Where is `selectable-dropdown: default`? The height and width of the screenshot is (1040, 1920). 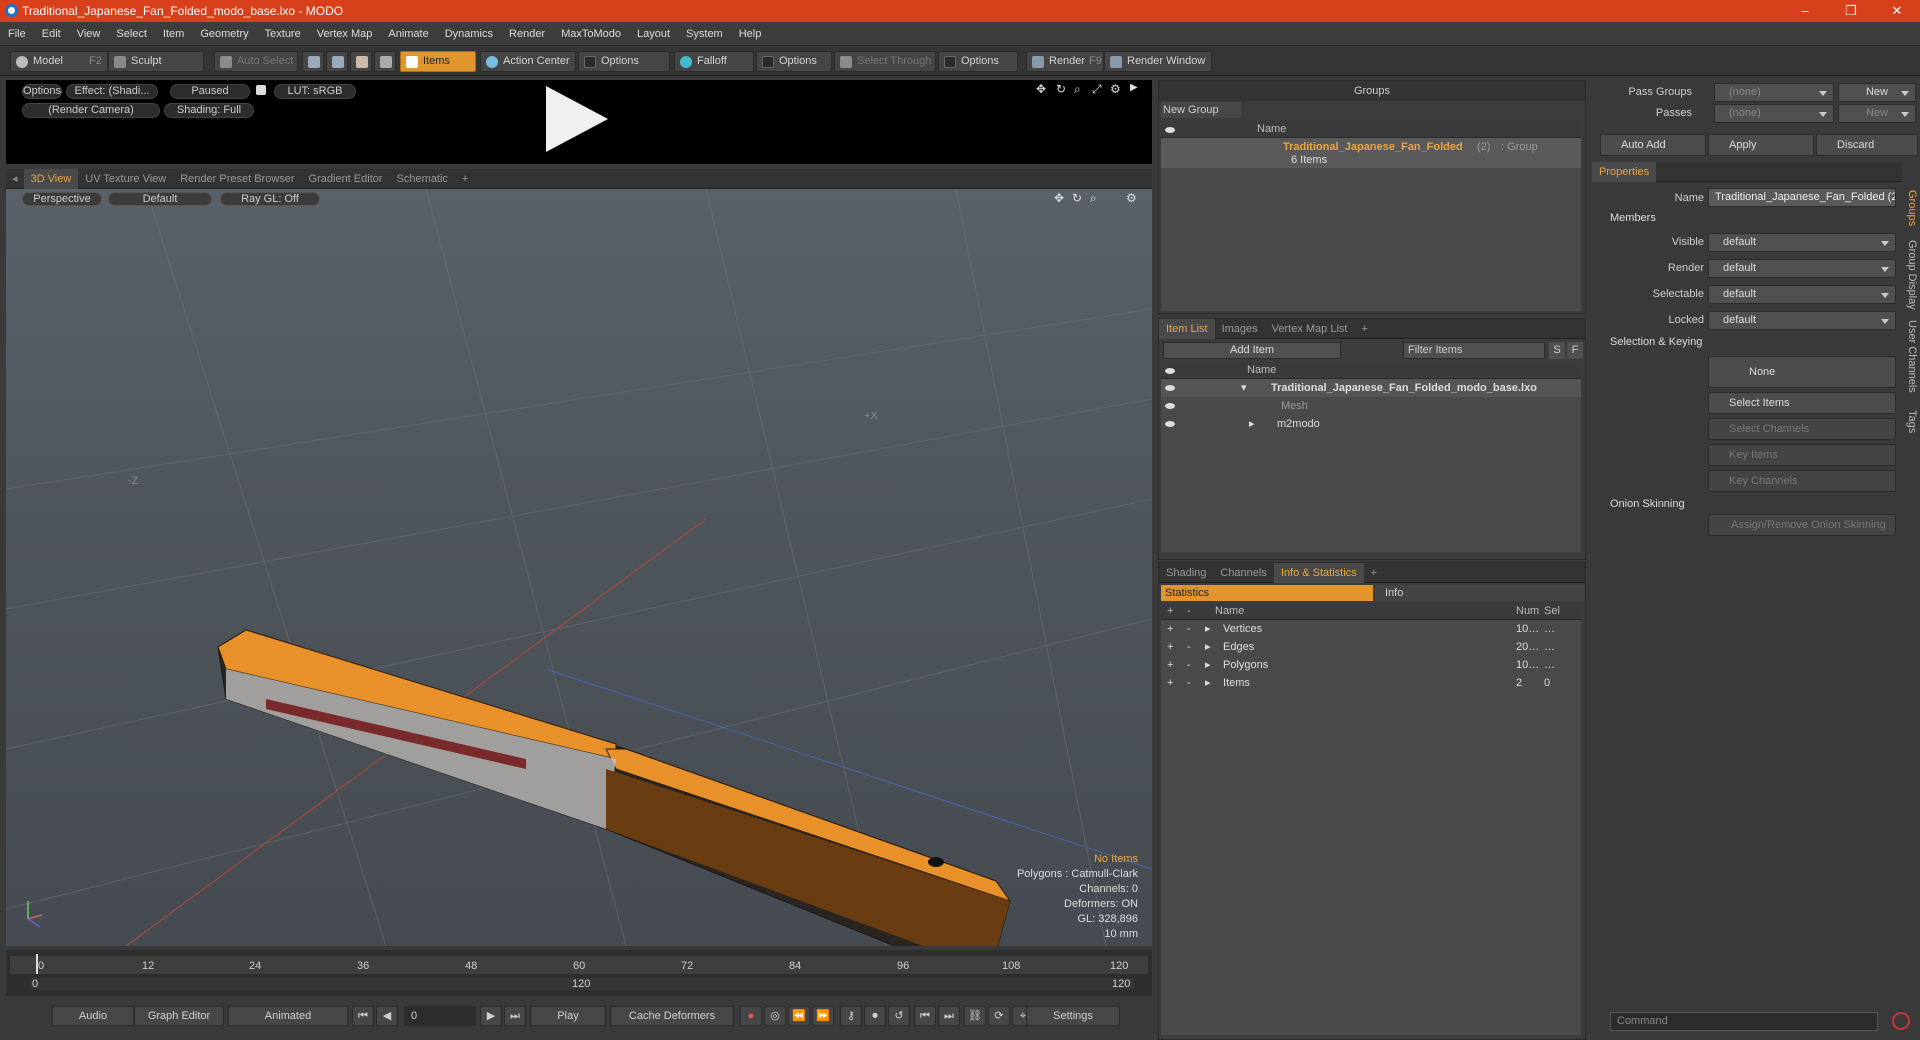 selectable-dropdown: default is located at coordinates (1802, 294).